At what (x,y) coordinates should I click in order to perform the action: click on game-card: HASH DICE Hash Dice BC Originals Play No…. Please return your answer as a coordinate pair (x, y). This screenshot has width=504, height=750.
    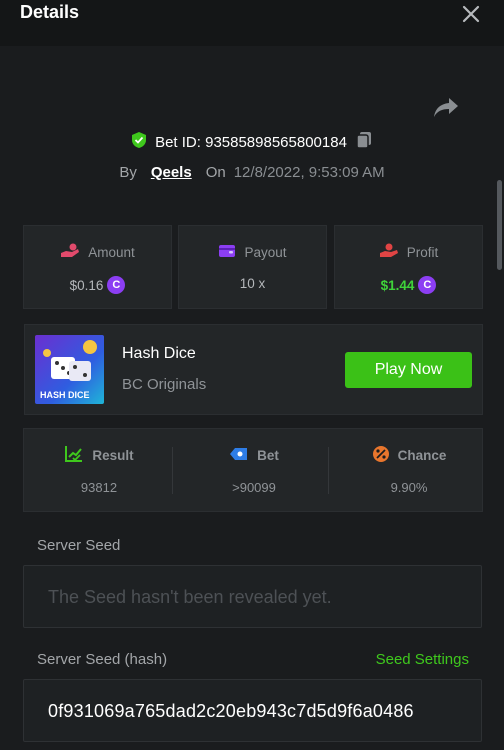
    Looking at the image, I should click on (253, 369).